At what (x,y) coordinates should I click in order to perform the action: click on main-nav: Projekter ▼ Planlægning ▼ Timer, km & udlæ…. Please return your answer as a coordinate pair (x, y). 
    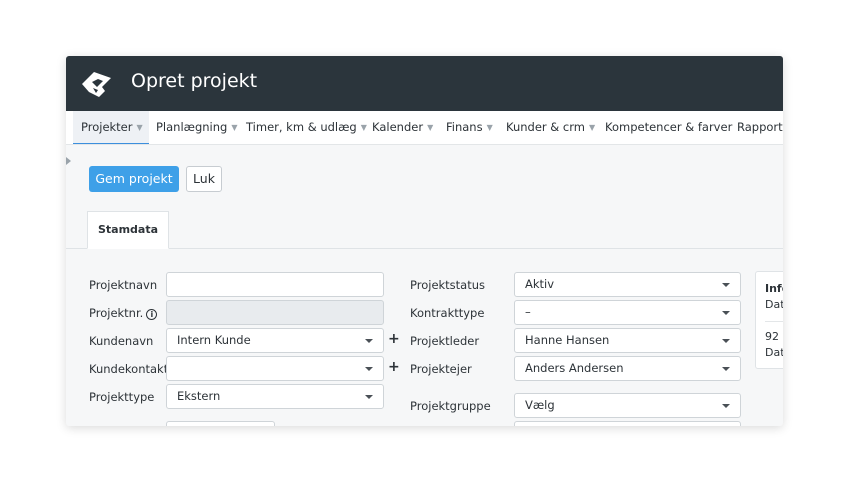
    Looking at the image, I should click on (424, 128).